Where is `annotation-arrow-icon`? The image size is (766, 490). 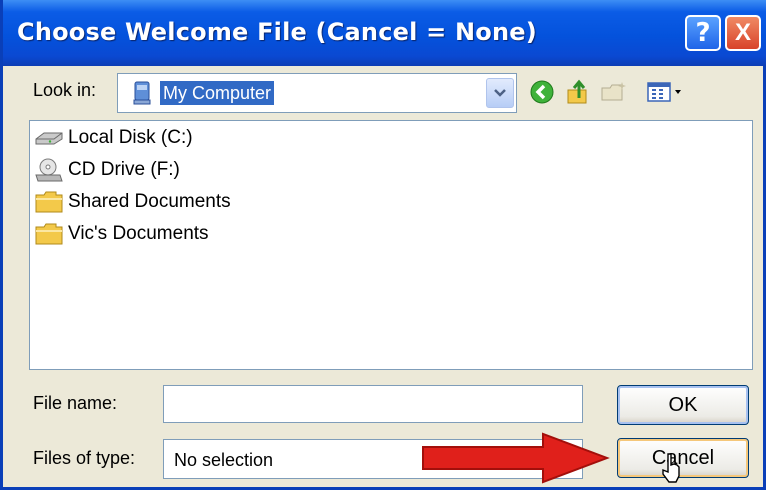
annotation-arrow-icon is located at coordinates (516, 458).